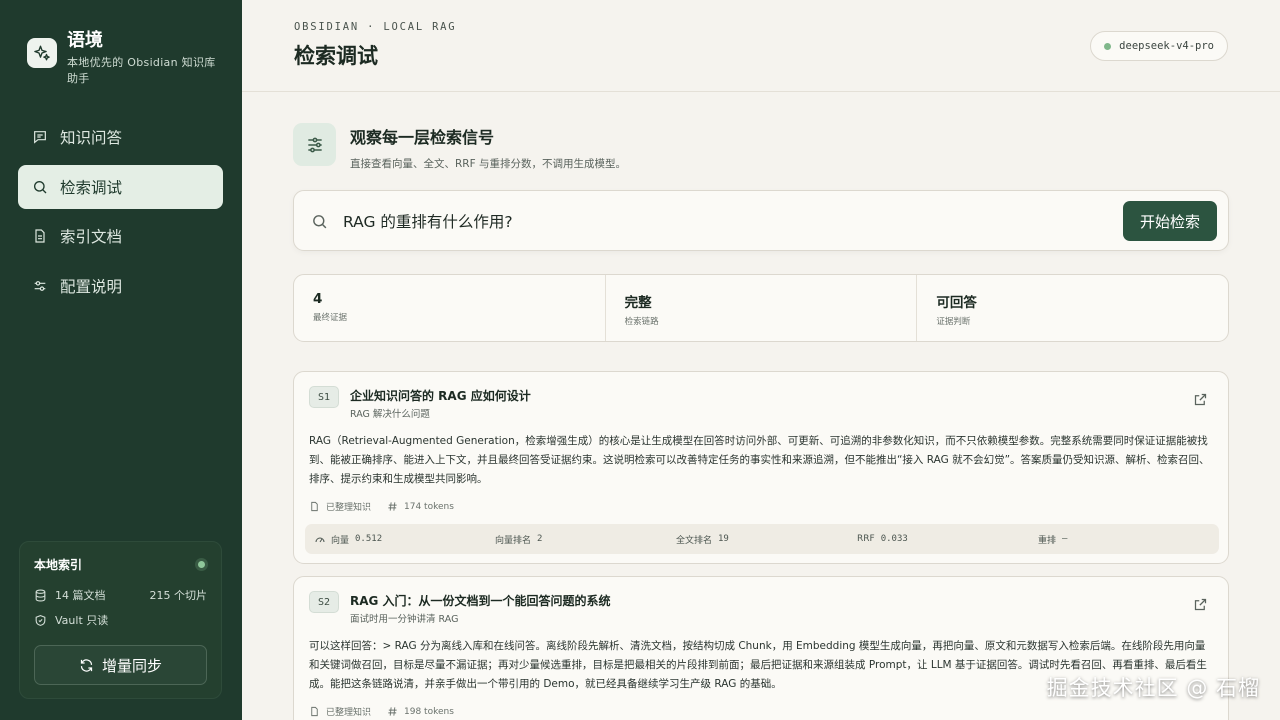 The height and width of the screenshot is (720, 1280). What do you see at coordinates (1153, 688) in the screenshot?
I see `watermark: 掘金技术社区 @ 石榴` at bounding box center [1153, 688].